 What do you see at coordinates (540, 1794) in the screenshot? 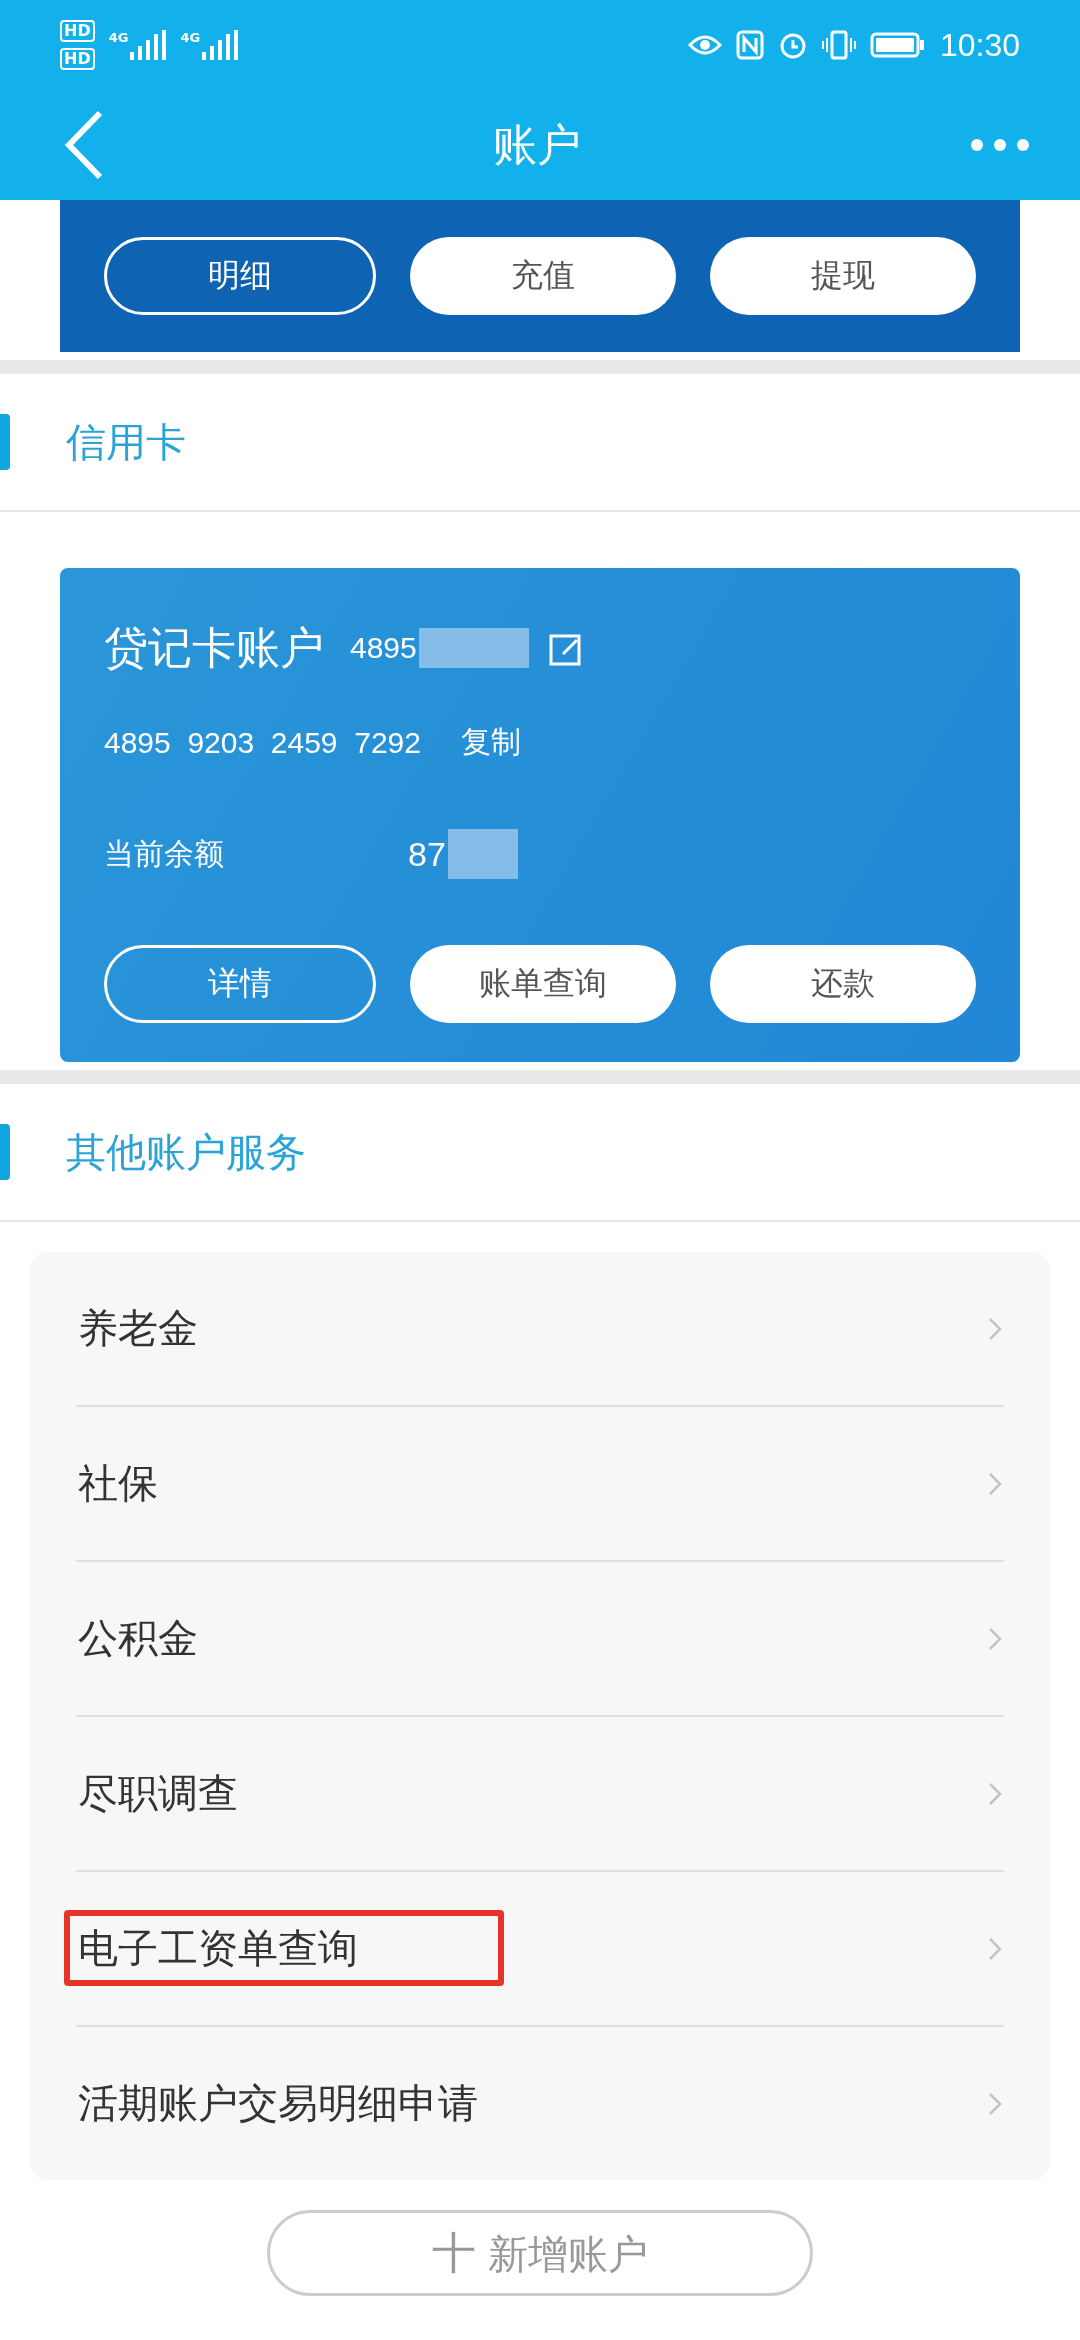
I see `service-item: 尽职调查` at bounding box center [540, 1794].